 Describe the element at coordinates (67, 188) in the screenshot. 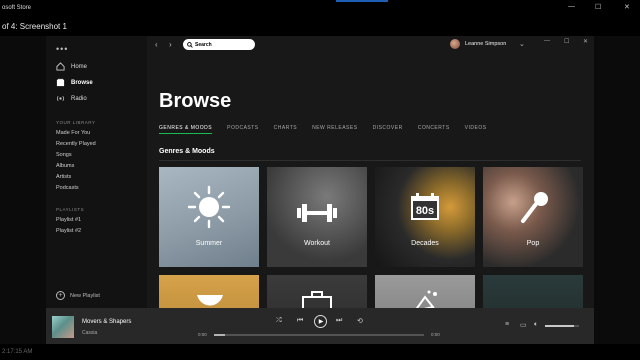

I see `sidebar-item-podcasts: Podcasts` at that location.